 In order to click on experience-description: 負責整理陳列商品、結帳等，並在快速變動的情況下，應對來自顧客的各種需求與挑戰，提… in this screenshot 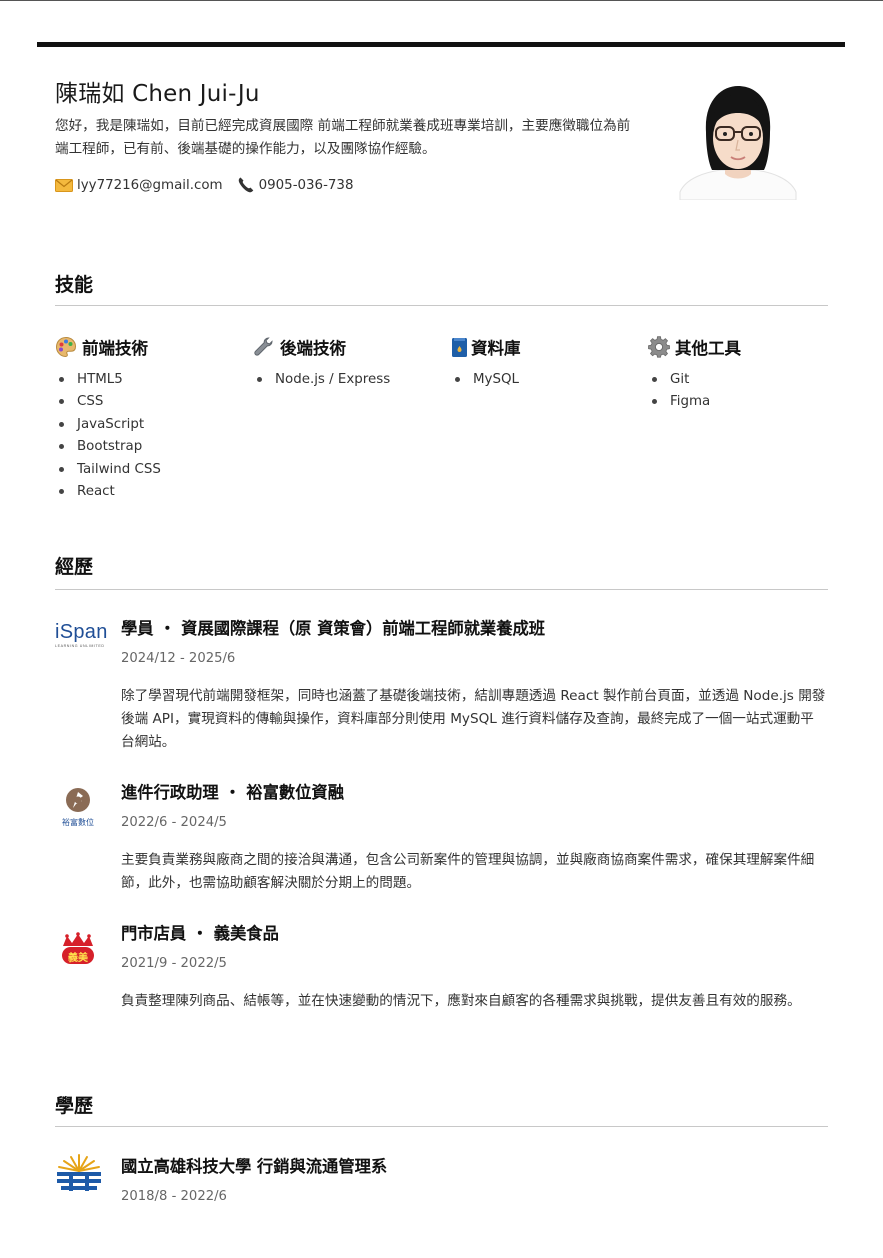, I will do `click(461, 1001)`.